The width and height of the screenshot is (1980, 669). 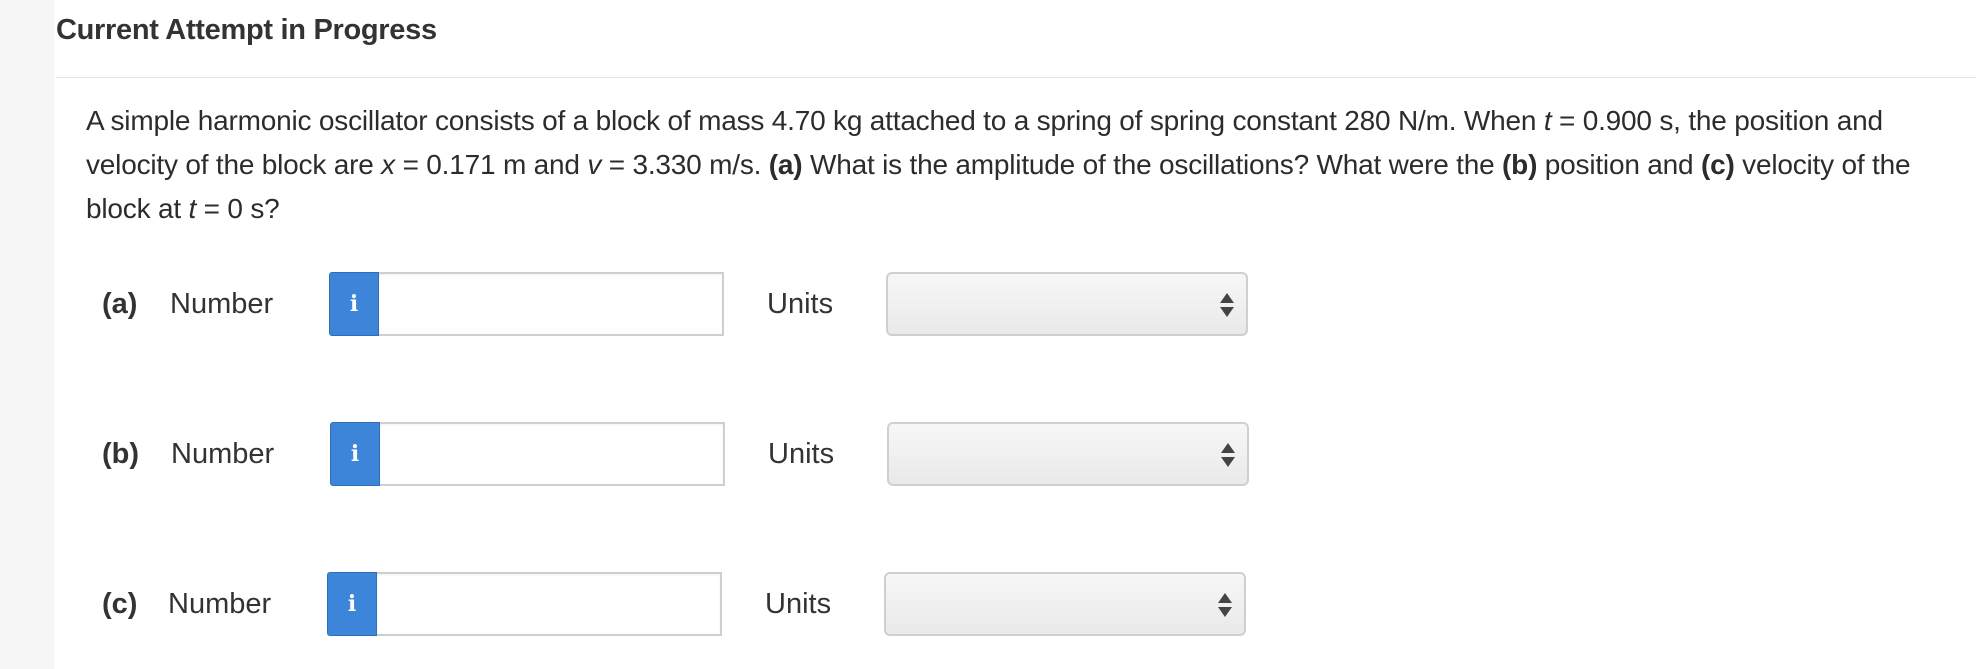 What do you see at coordinates (491, 164) in the screenshot?
I see `question-text-segment: = 0.171 m and` at bounding box center [491, 164].